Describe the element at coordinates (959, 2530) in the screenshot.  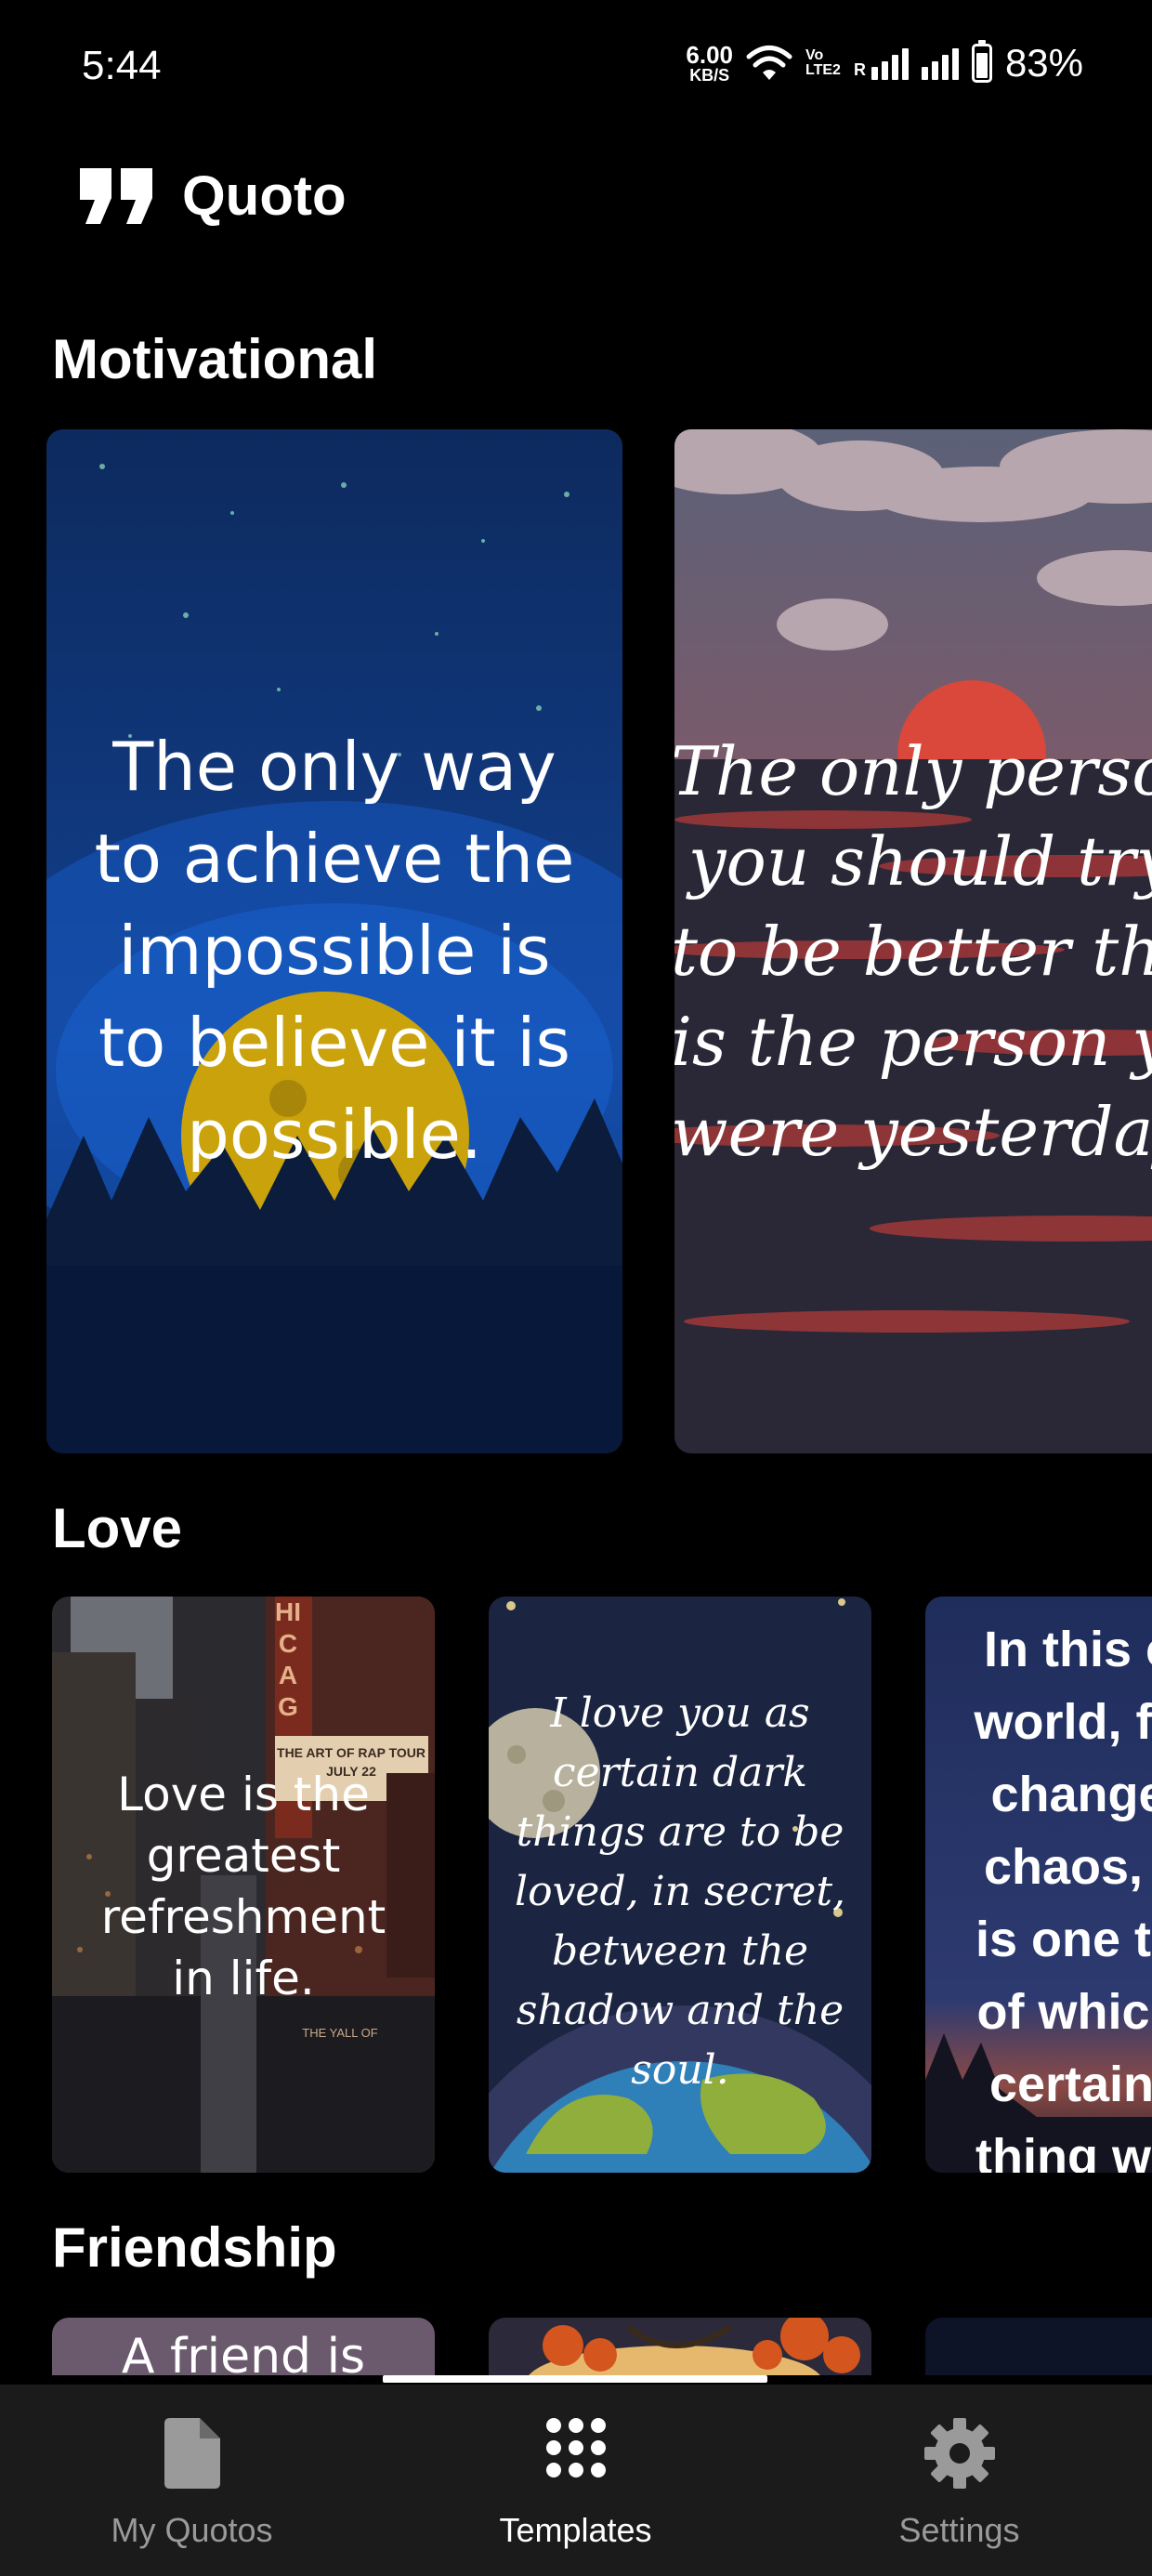
I see `nav-label: Settings` at that location.